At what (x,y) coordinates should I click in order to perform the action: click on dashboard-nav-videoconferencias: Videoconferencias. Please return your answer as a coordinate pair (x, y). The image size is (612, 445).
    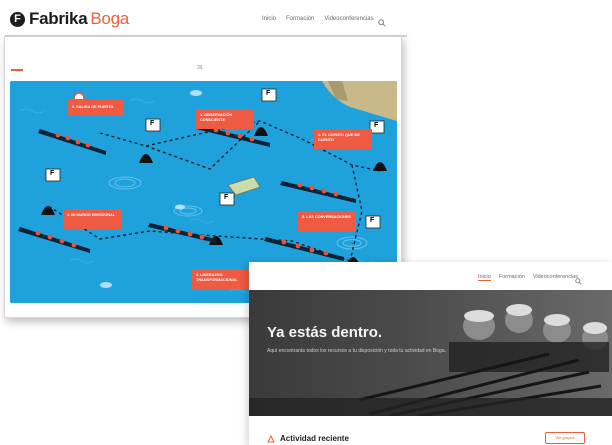
    Looking at the image, I should click on (555, 277).